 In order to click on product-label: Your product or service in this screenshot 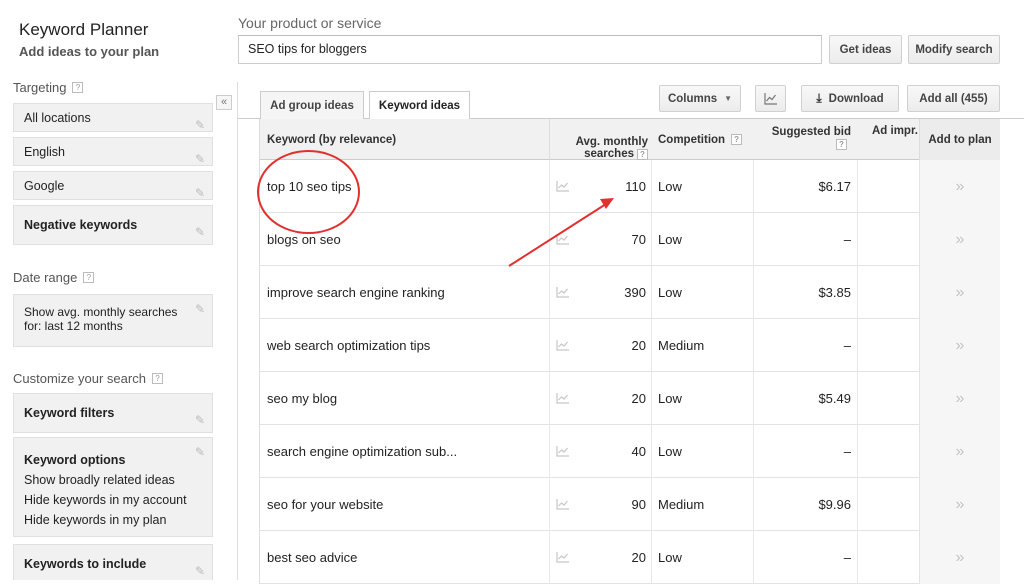, I will do `click(310, 23)`.